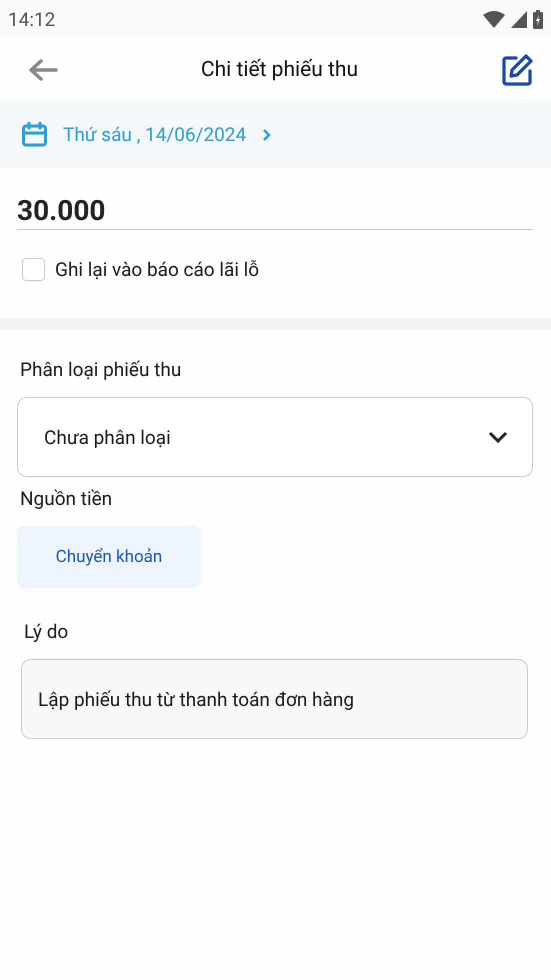  Describe the element at coordinates (275, 208) in the screenshot. I see `amount-field: 30.000` at that location.